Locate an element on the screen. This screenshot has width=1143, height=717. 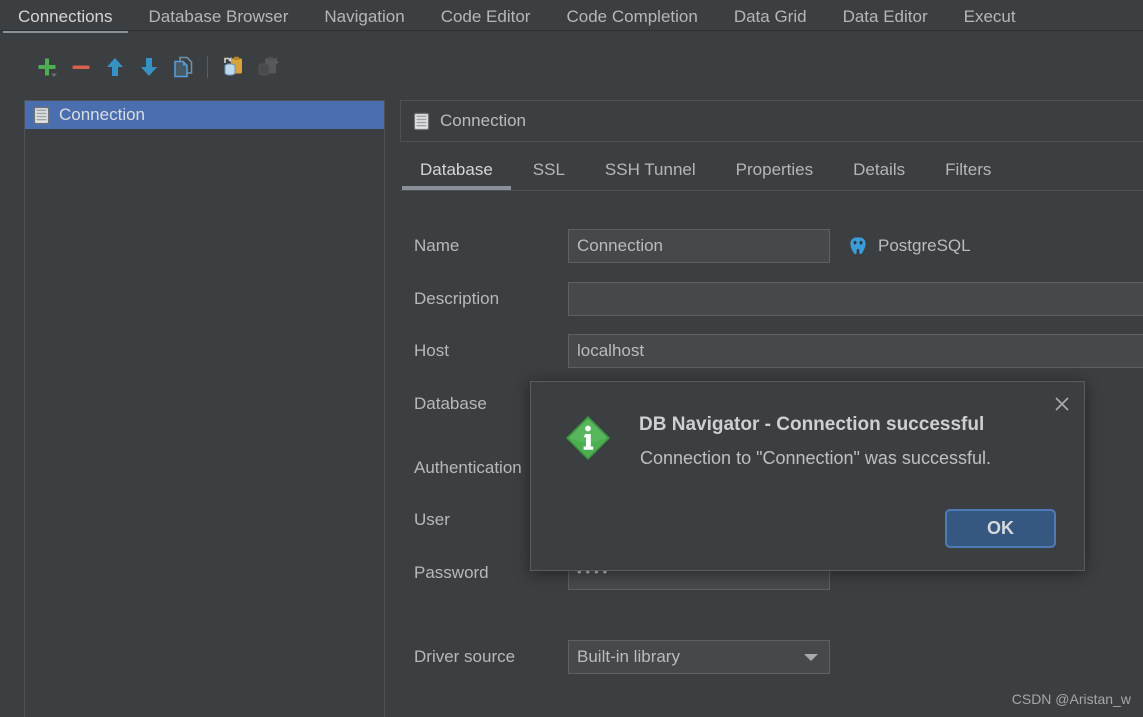
database-name-label: Database is located at coordinates (450, 403).